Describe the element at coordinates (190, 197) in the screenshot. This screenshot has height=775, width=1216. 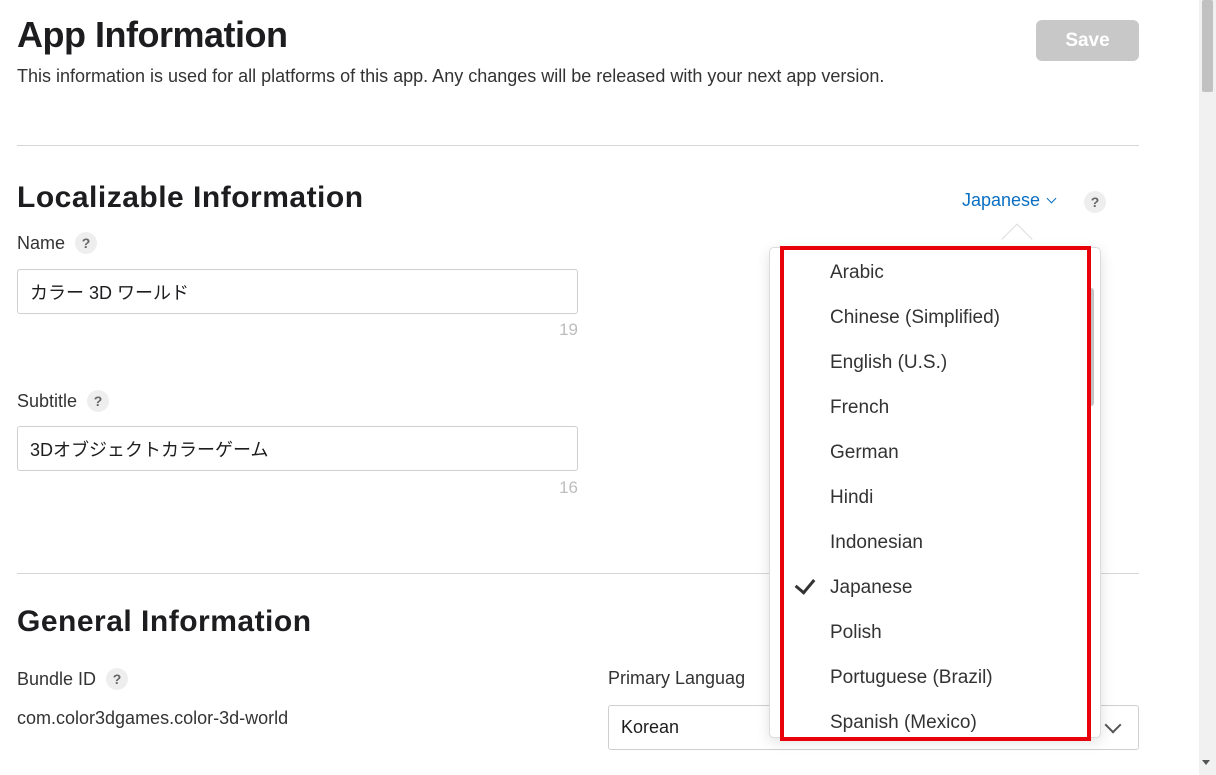
I see `localizable-section-title: Localizable Information` at that location.